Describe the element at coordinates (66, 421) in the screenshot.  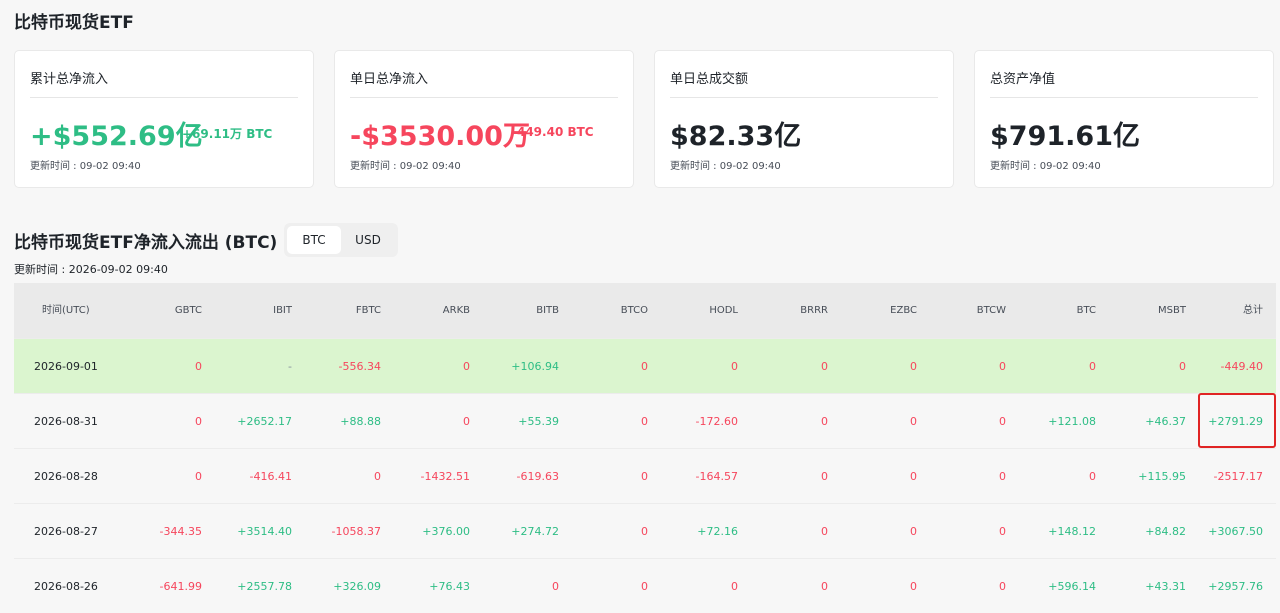
I see `row-date: 2026-08-31` at that location.